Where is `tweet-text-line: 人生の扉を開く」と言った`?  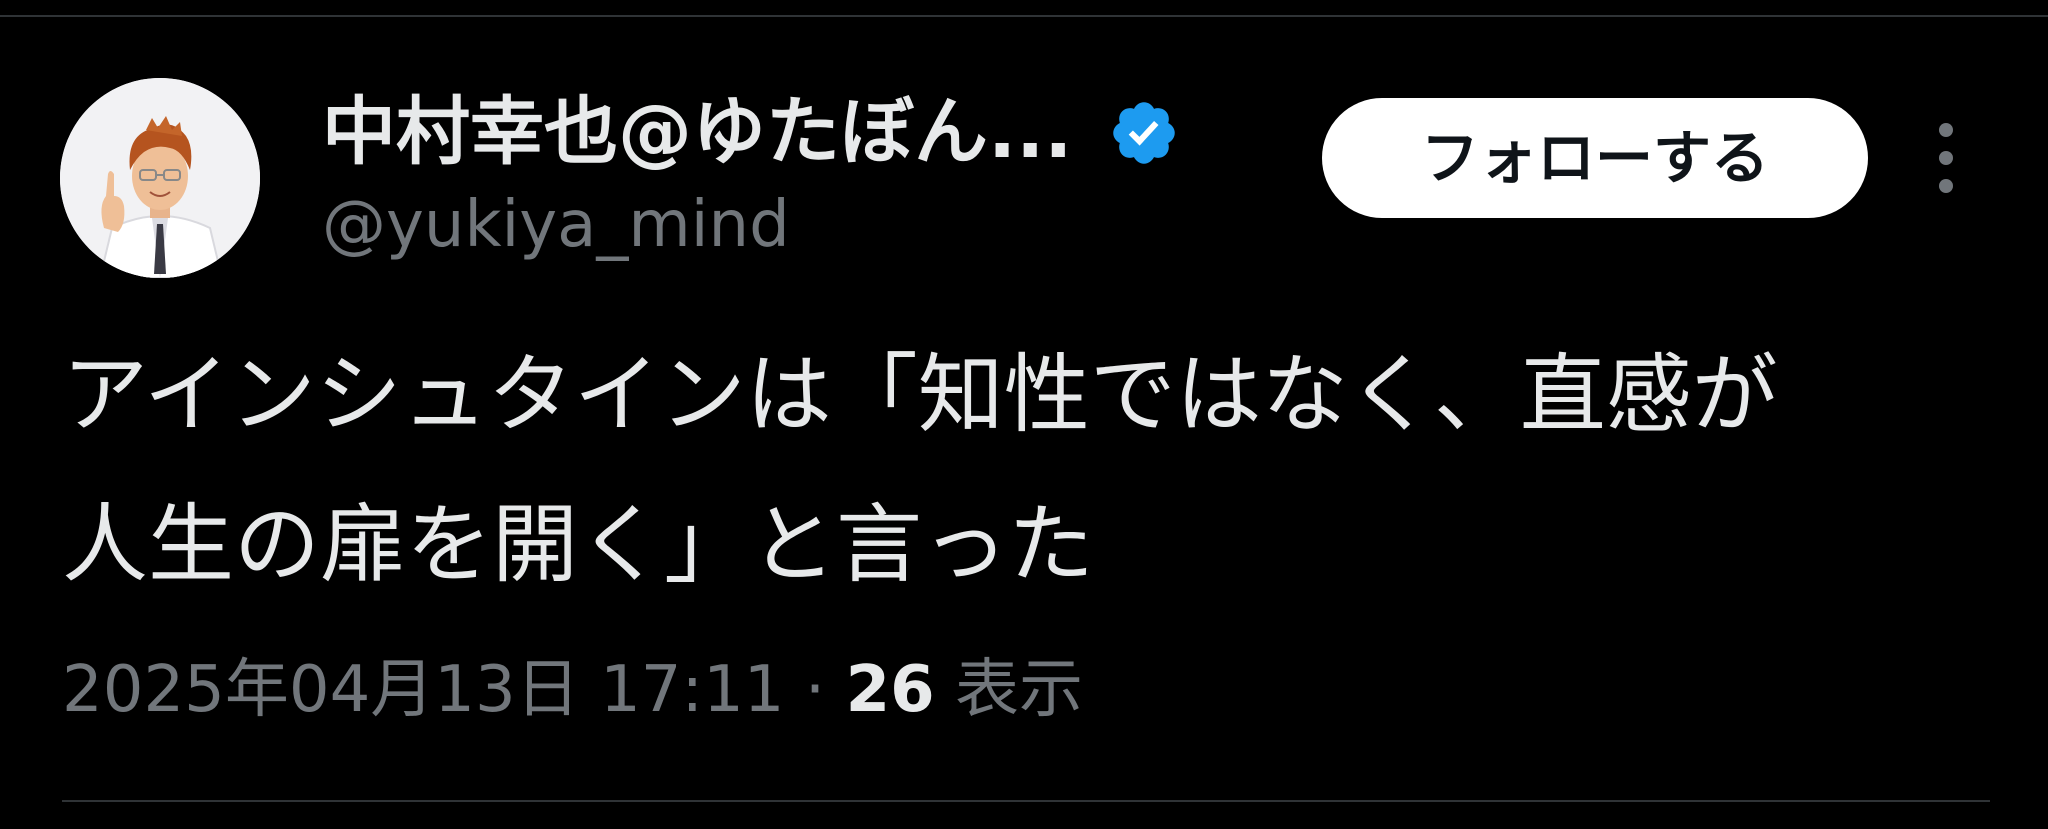 tweet-text-line: 人生の扉を開く」と言った is located at coordinates (578, 545).